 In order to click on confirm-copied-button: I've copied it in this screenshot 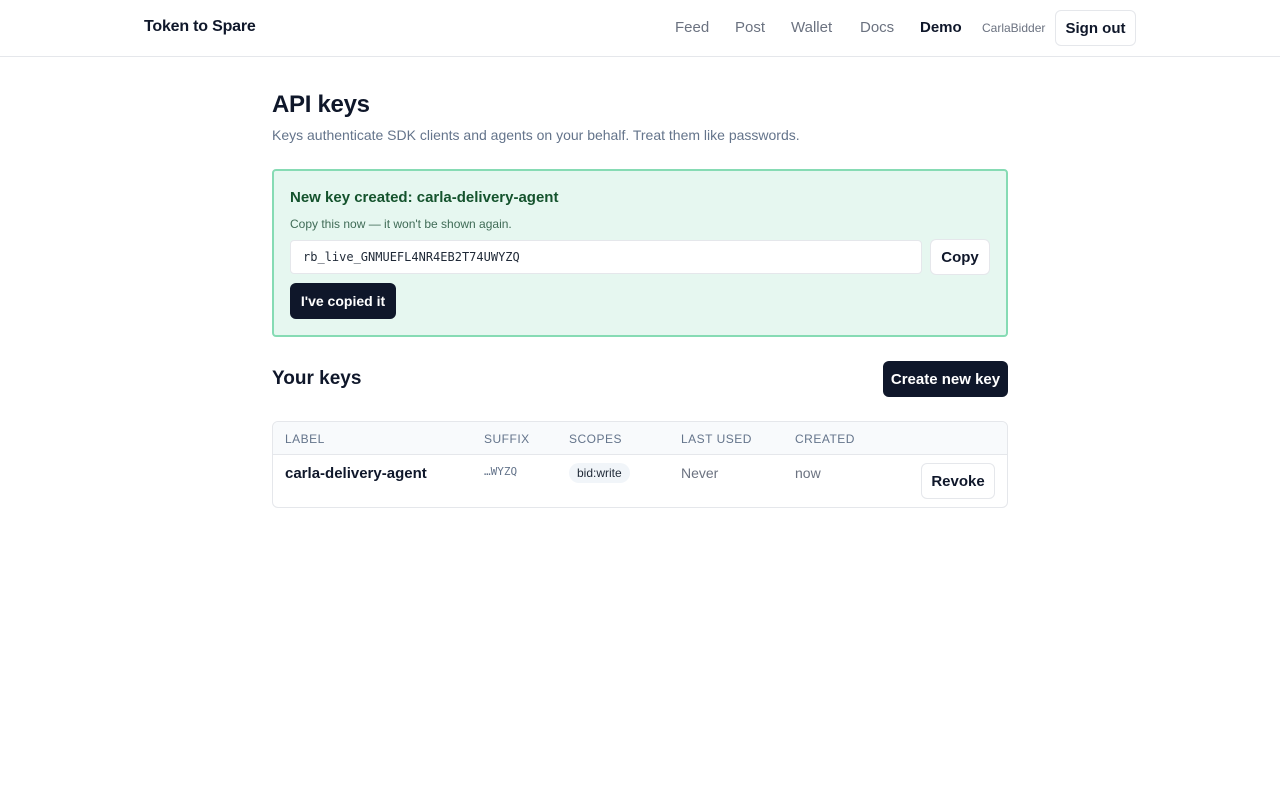, I will do `click(343, 301)`.